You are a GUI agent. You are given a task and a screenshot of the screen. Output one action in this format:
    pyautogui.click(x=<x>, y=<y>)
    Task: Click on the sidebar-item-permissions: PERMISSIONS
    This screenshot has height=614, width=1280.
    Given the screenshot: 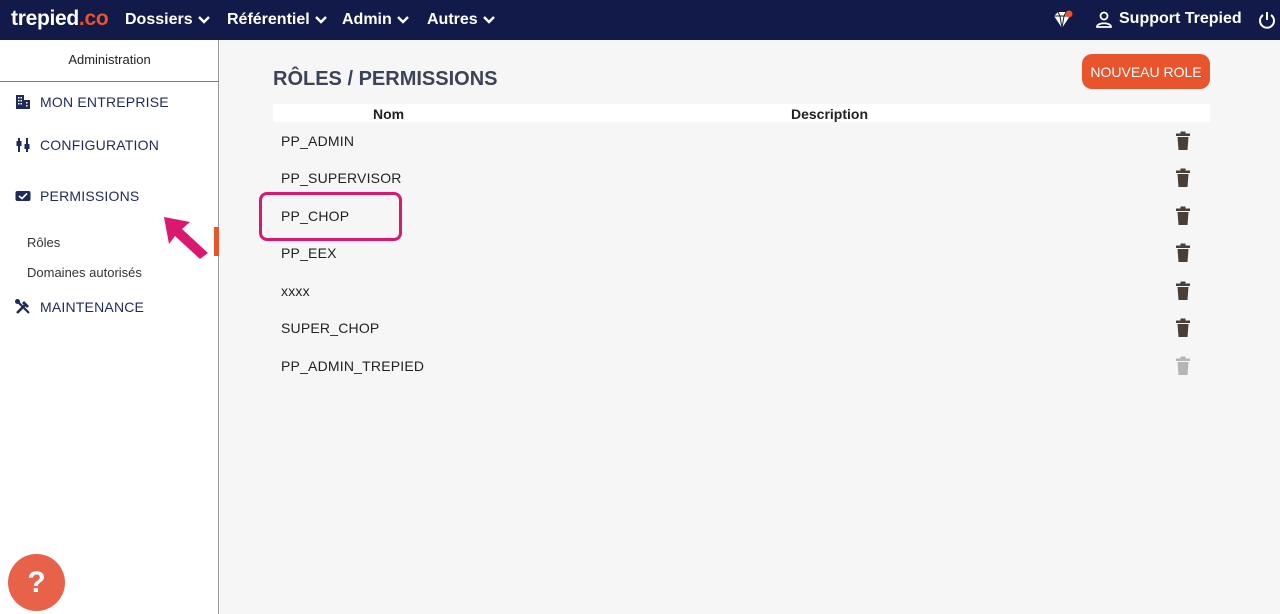 What is the action you would take?
    pyautogui.click(x=76, y=196)
    